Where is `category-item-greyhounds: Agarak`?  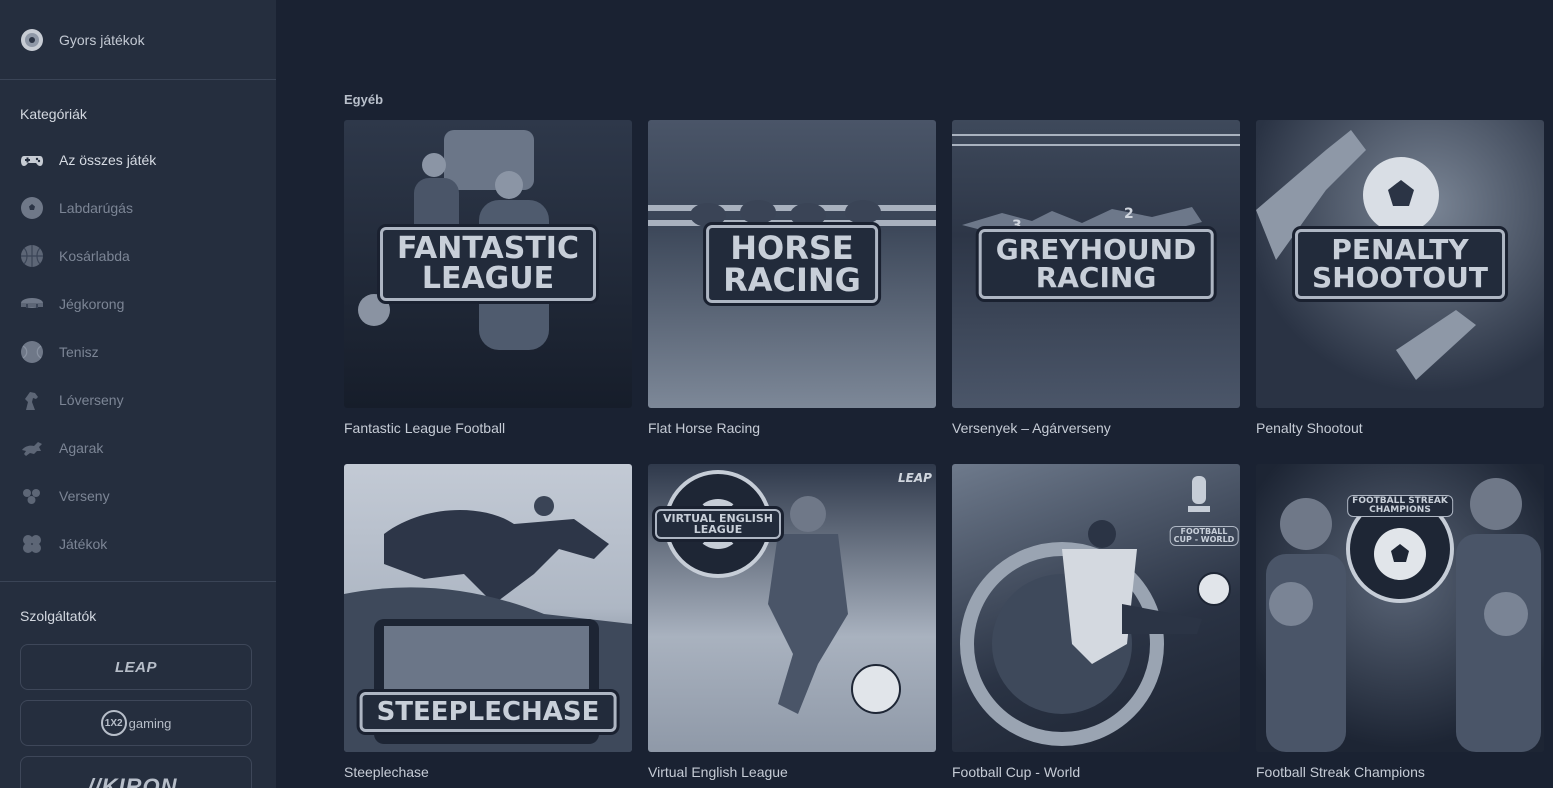 category-item-greyhounds: Agarak is located at coordinates (138, 448).